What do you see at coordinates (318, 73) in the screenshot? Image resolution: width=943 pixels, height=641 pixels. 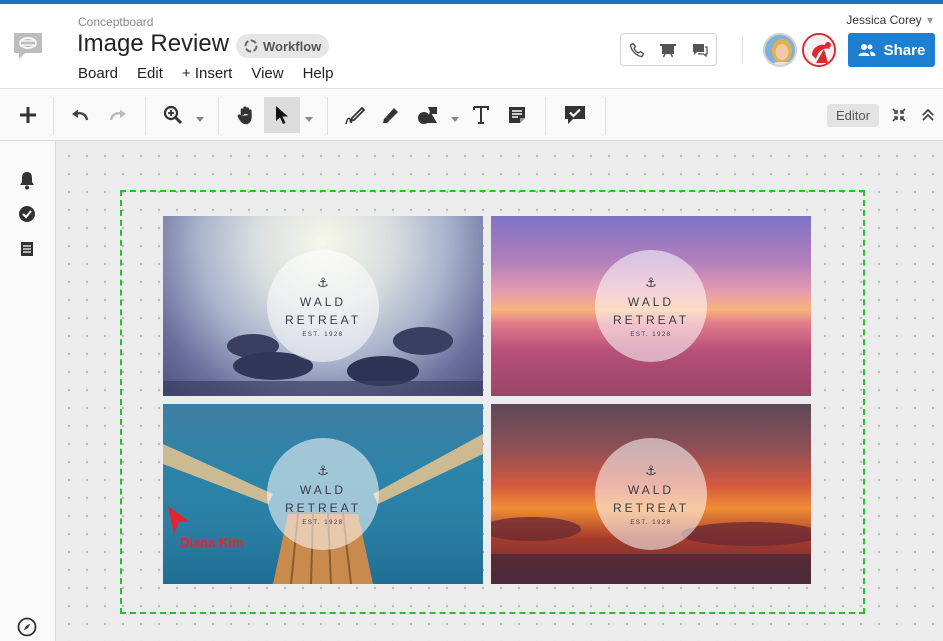 I see `menu-help: Help` at bounding box center [318, 73].